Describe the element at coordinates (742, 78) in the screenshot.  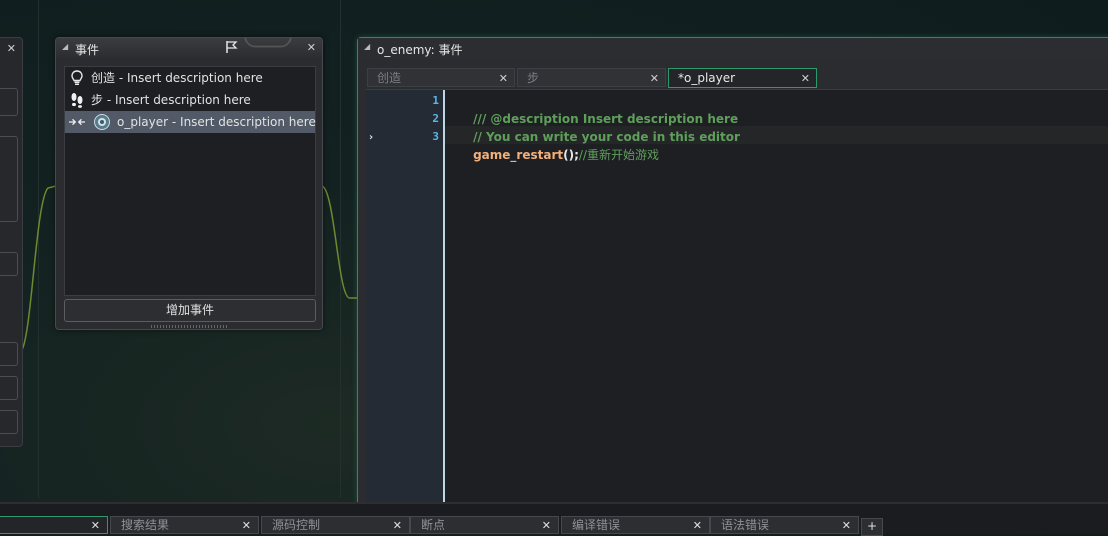
I see `tab-o-player: *o_player ✕` at that location.